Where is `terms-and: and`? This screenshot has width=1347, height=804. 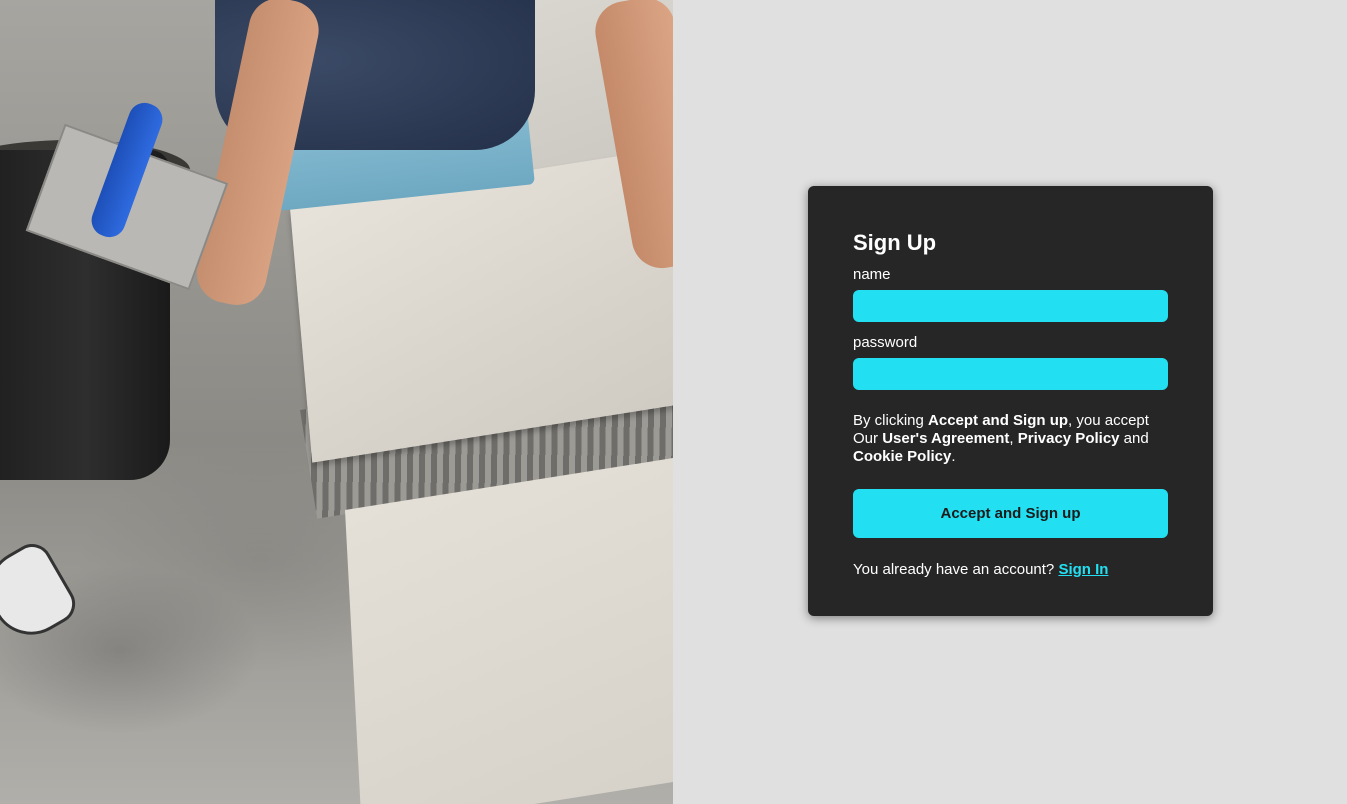
terms-and: and is located at coordinates (1134, 438).